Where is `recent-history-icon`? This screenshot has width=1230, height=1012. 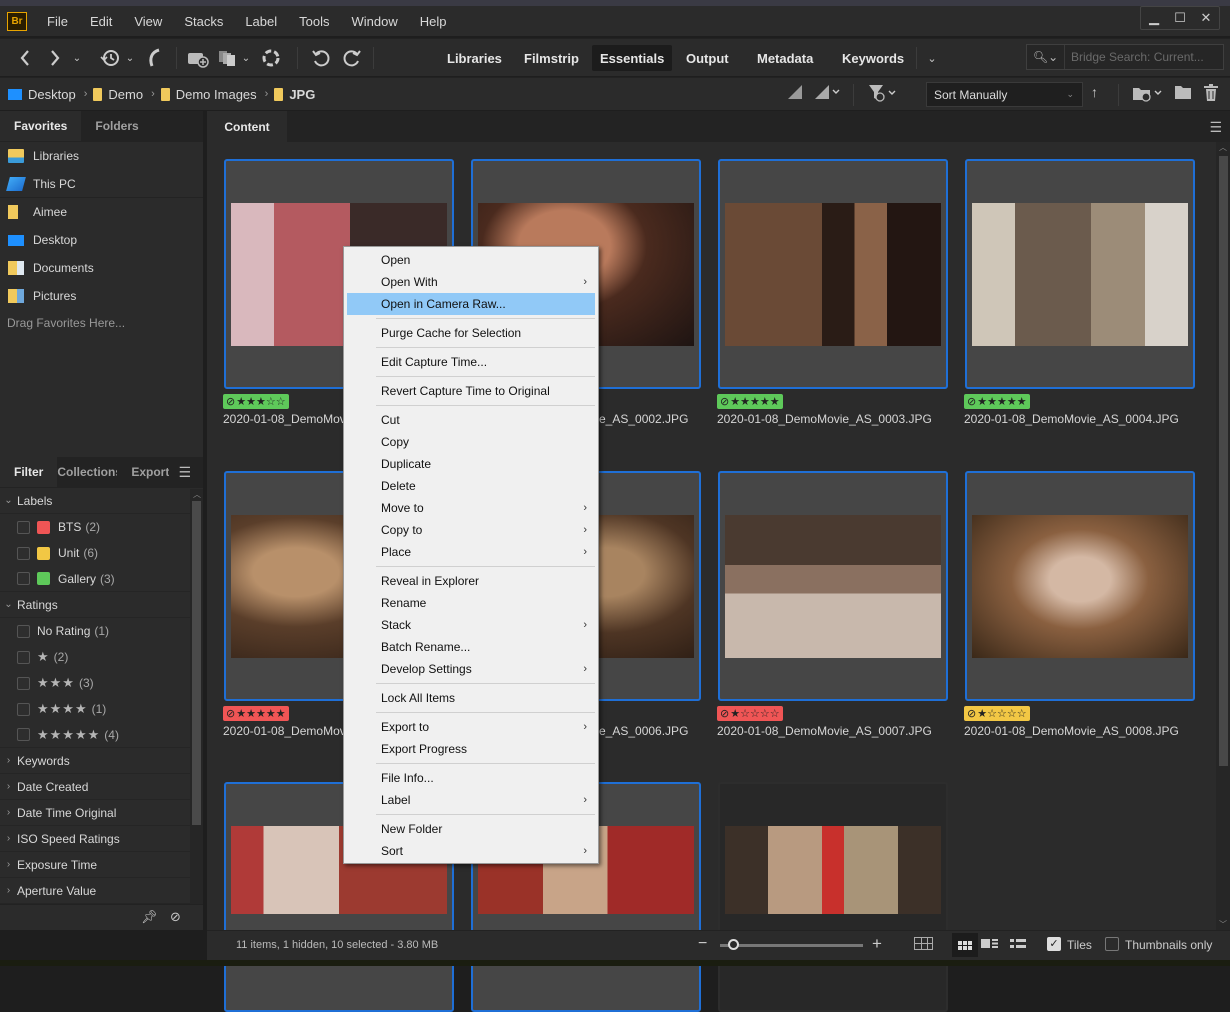 recent-history-icon is located at coordinates (110, 58).